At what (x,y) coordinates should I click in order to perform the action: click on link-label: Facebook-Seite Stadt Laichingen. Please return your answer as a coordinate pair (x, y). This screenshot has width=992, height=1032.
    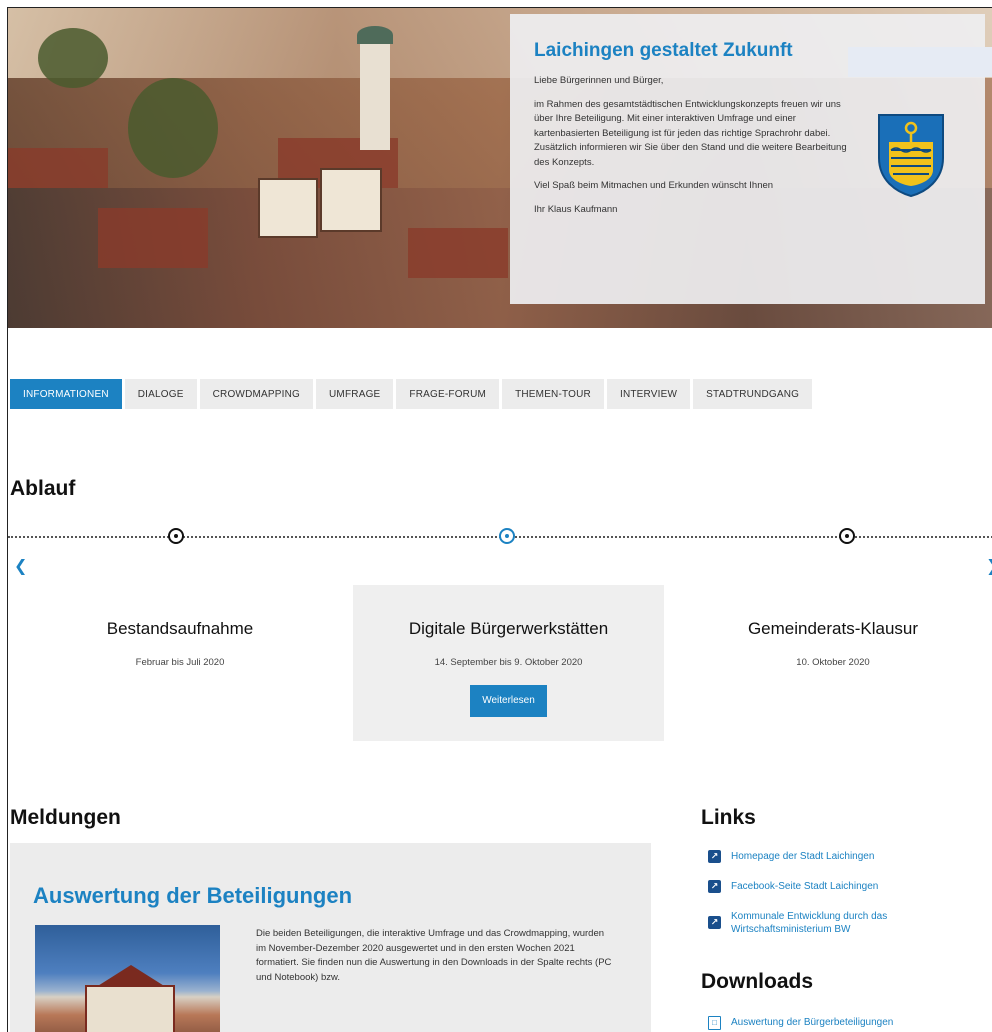
    Looking at the image, I should click on (804, 886).